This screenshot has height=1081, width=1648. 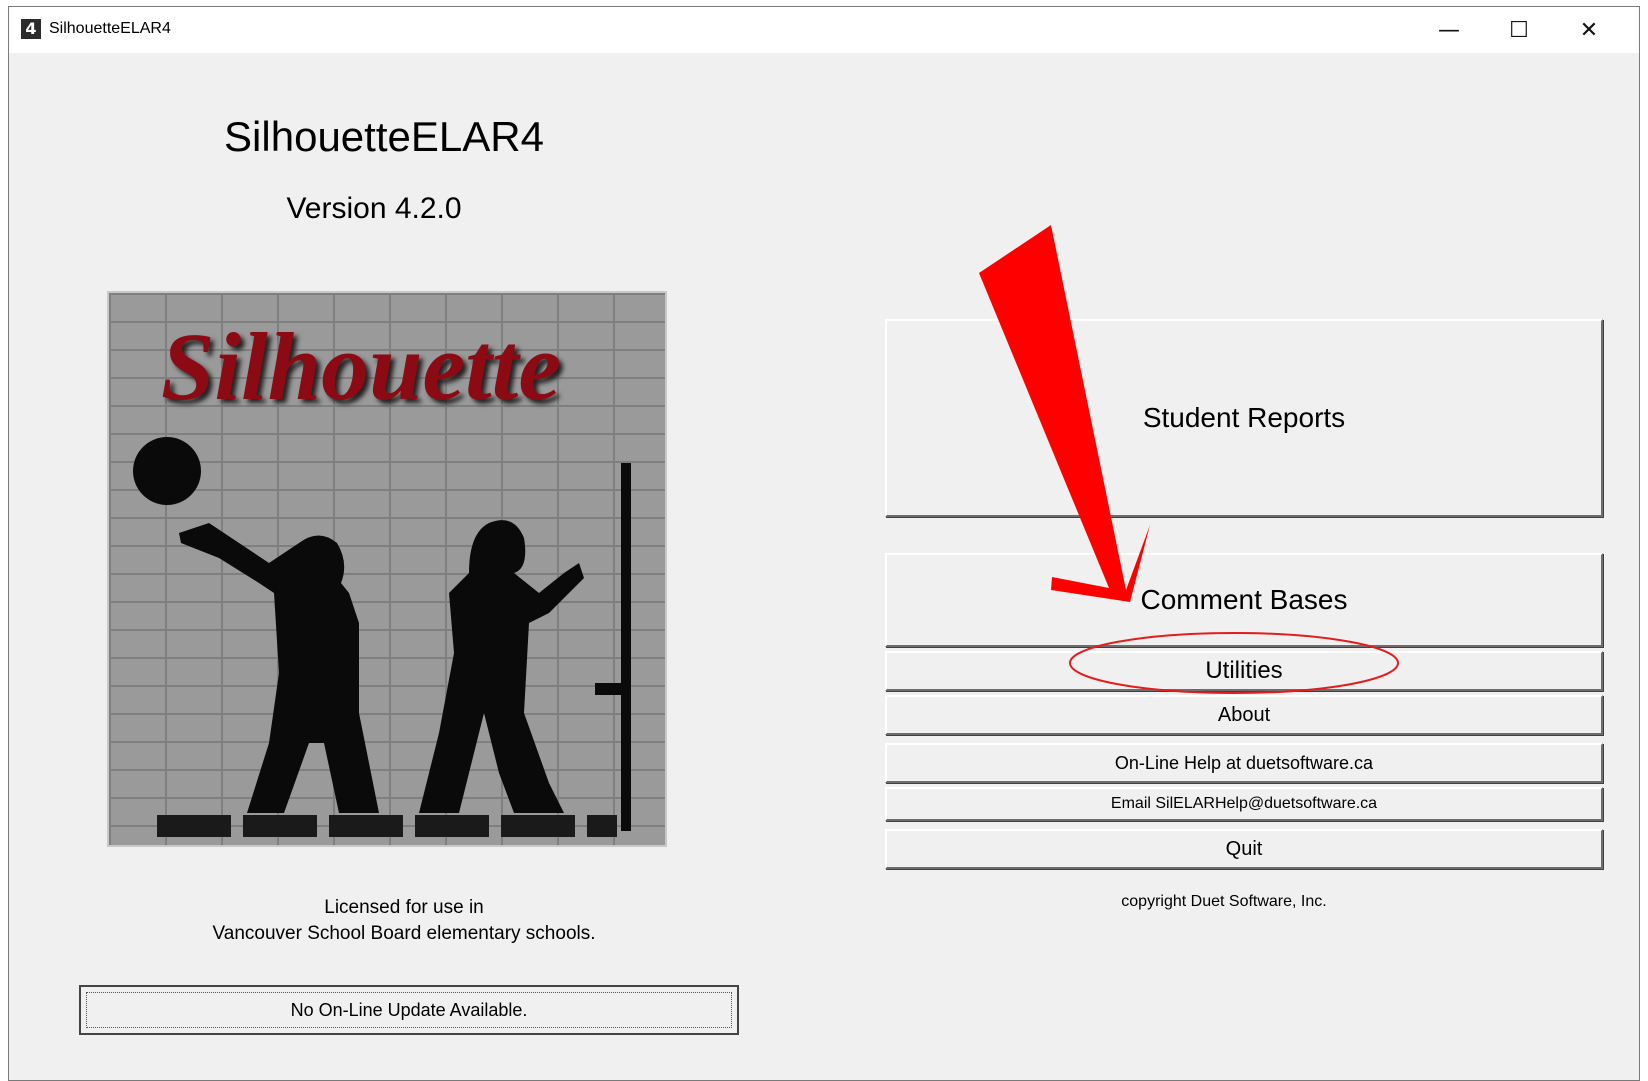 What do you see at coordinates (404, 907) in the screenshot?
I see `license-line-1: Licensed for use in` at bounding box center [404, 907].